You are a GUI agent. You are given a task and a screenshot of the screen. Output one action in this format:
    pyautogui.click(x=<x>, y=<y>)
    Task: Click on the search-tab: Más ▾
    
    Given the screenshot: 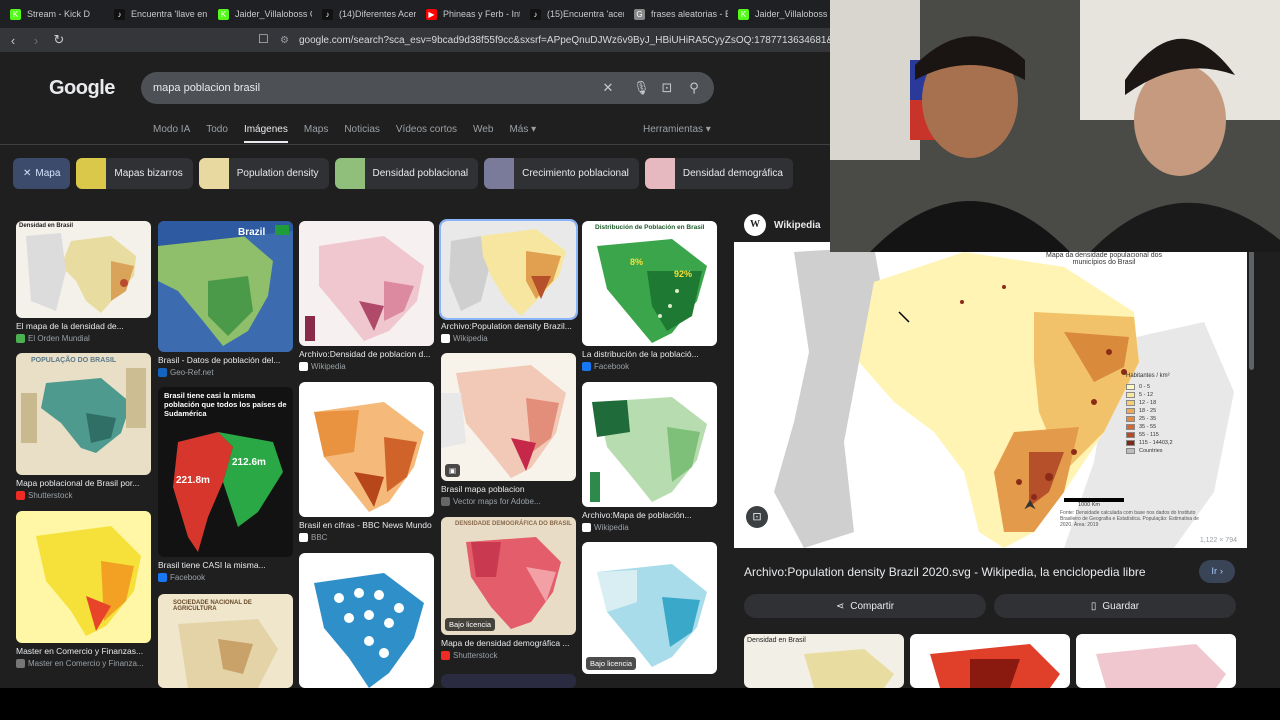 What is the action you would take?
    pyautogui.click(x=522, y=133)
    